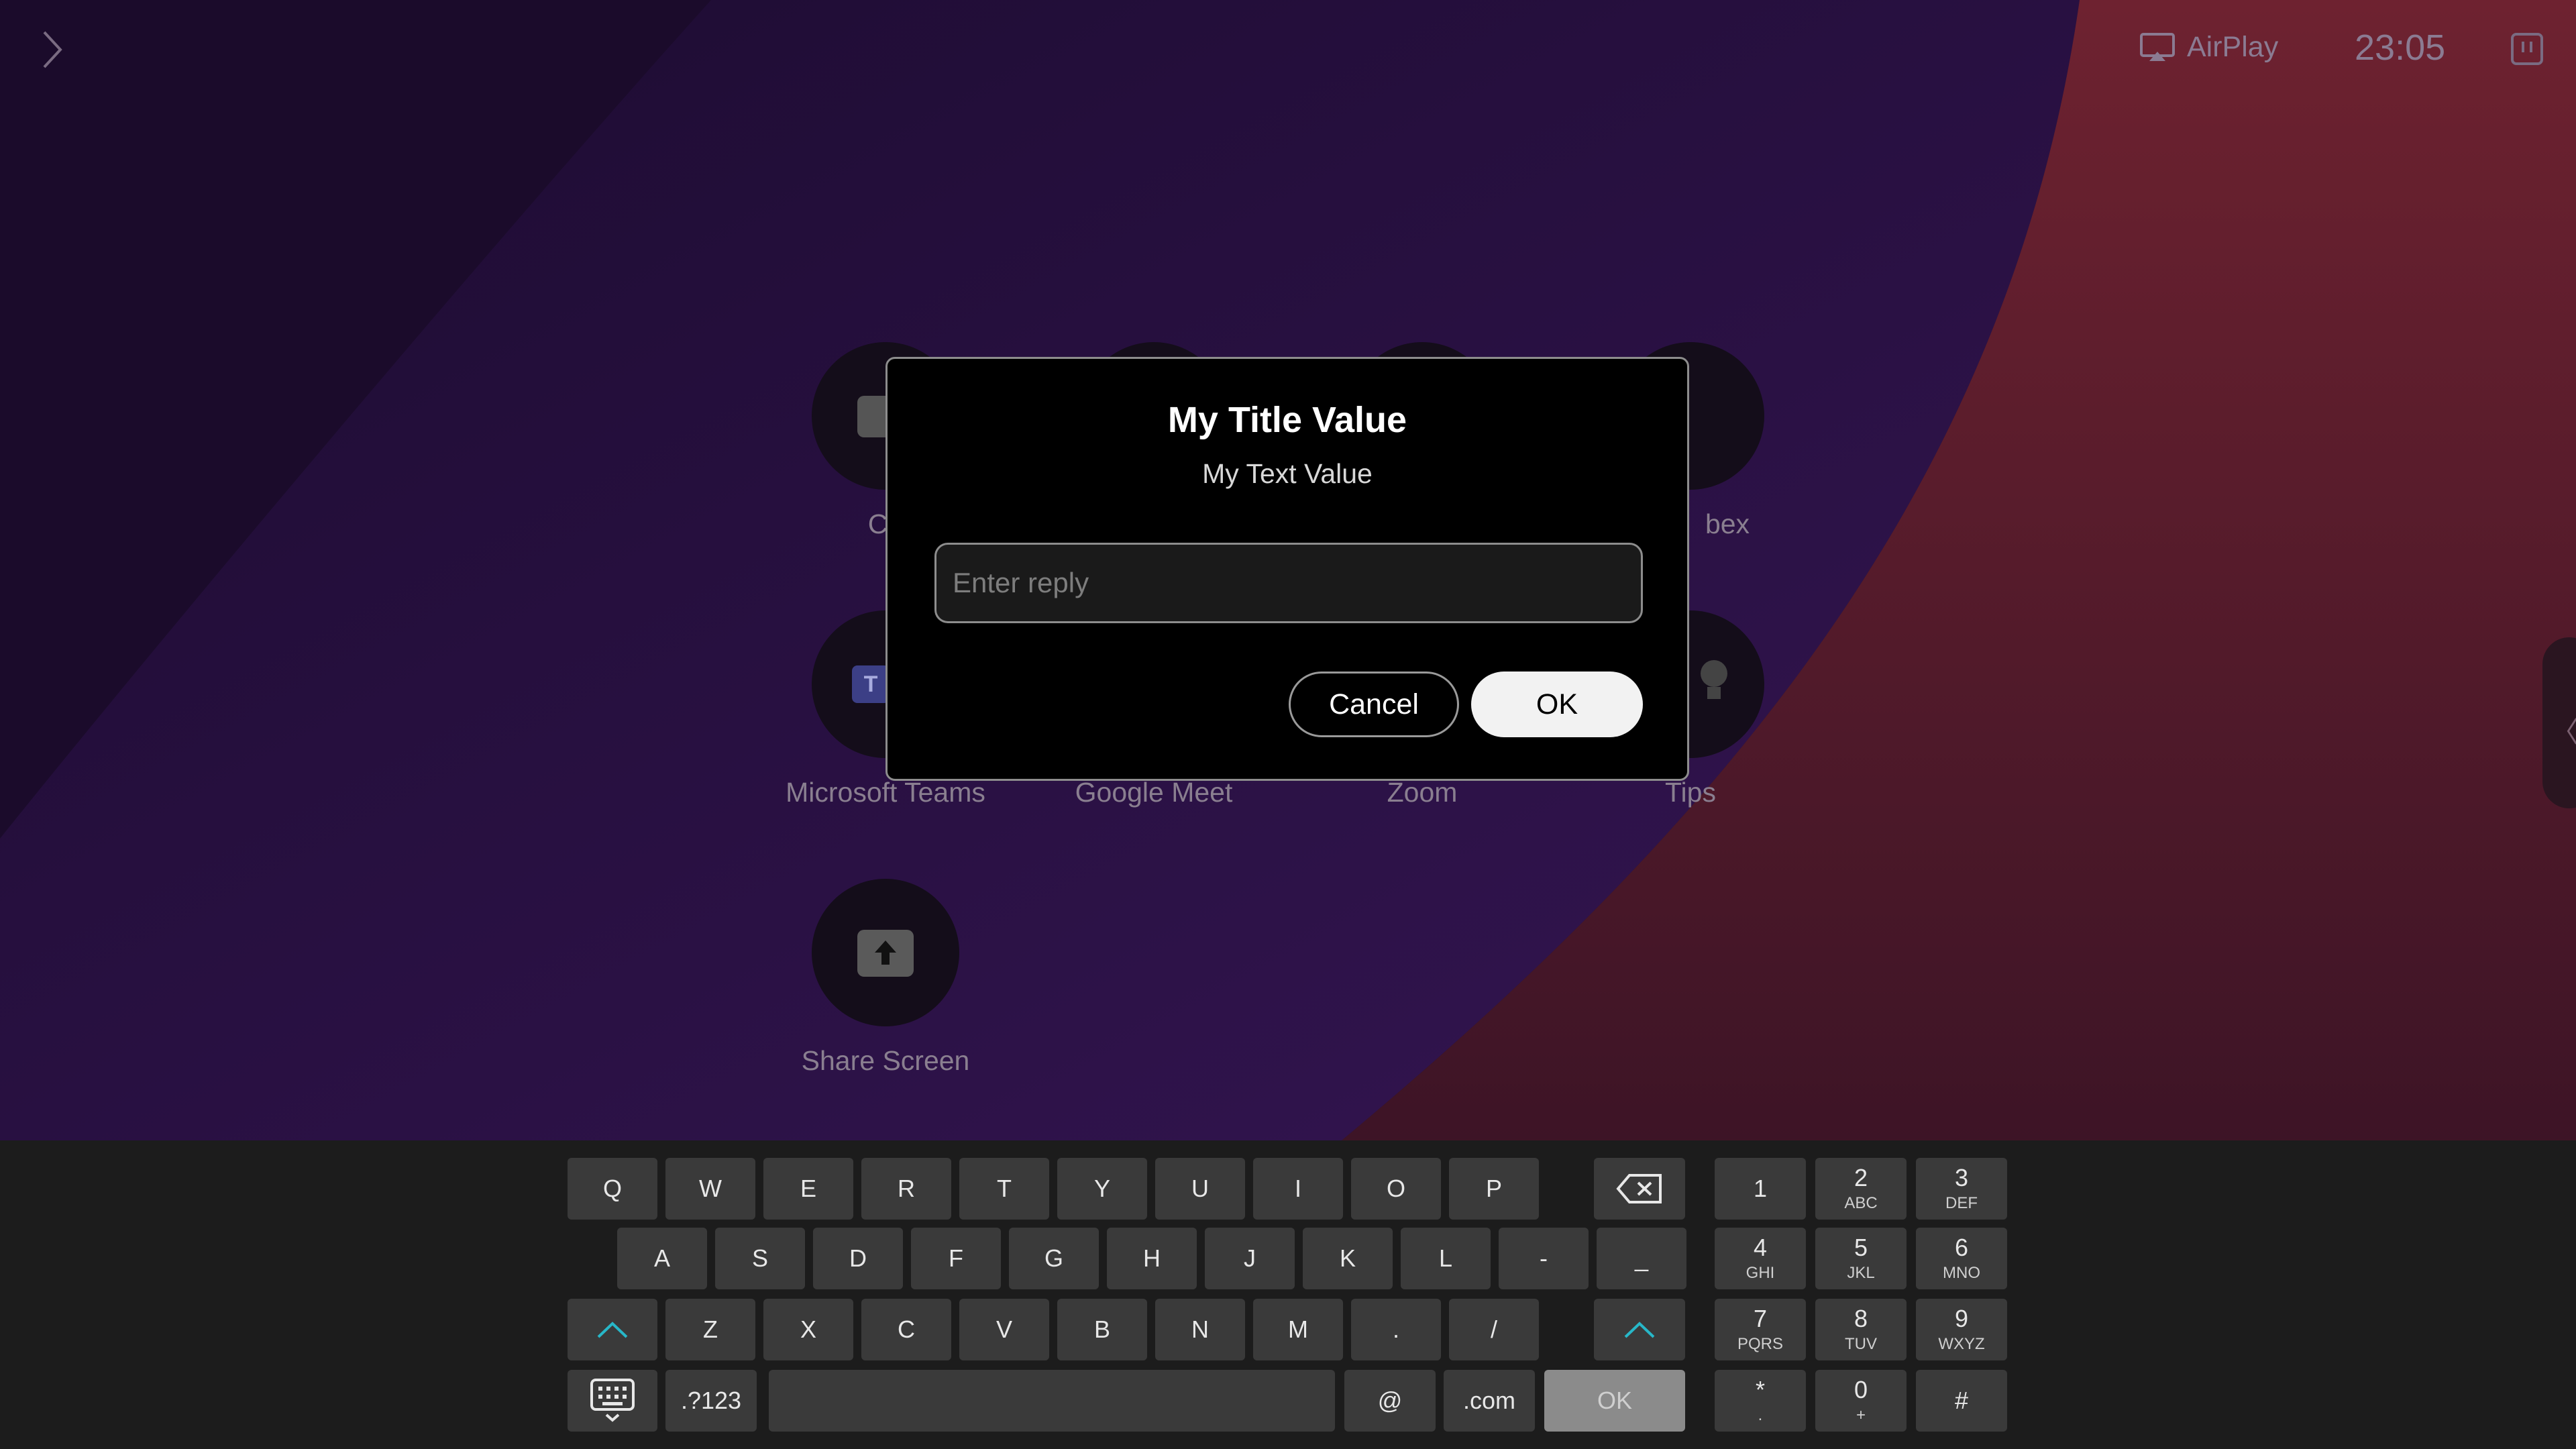  What do you see at coordinates (1250, 1258) in the screenshot?
I see `key: J` at bounding box center [1250, 1258].